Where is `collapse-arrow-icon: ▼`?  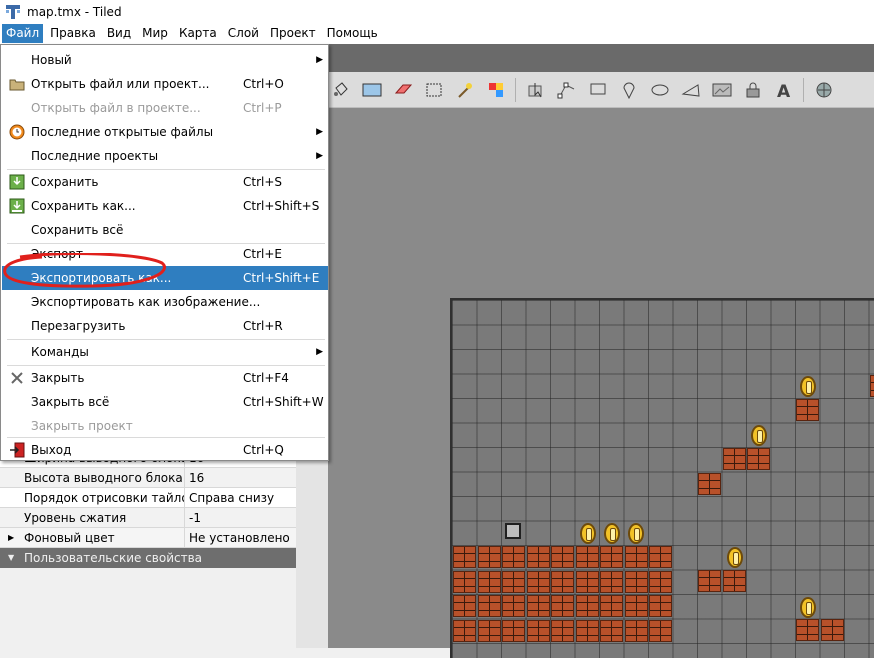 collapse-arrow-icon: ▼ is located at coordinates (11, 557).